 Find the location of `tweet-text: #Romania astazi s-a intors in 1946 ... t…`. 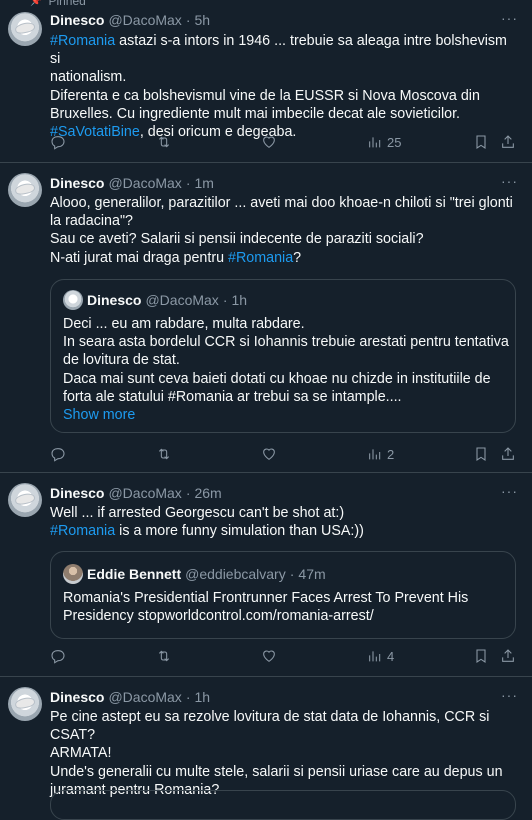

tweet-text: #Romania astazi s-a intors in 1946 ... t… is located at coordinates (285, 86).